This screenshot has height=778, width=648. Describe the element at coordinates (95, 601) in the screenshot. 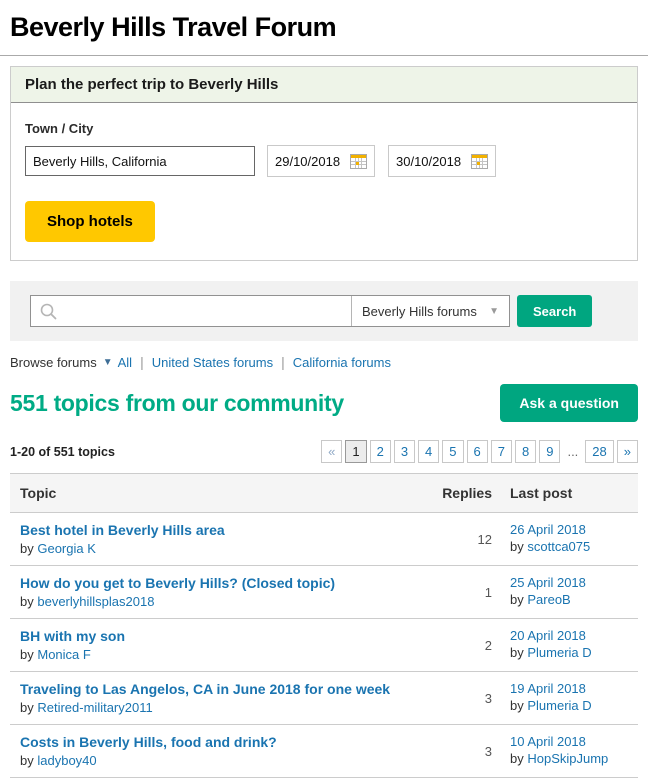

I see `topic-author-link: beverlyhillsplas2018` at that location.